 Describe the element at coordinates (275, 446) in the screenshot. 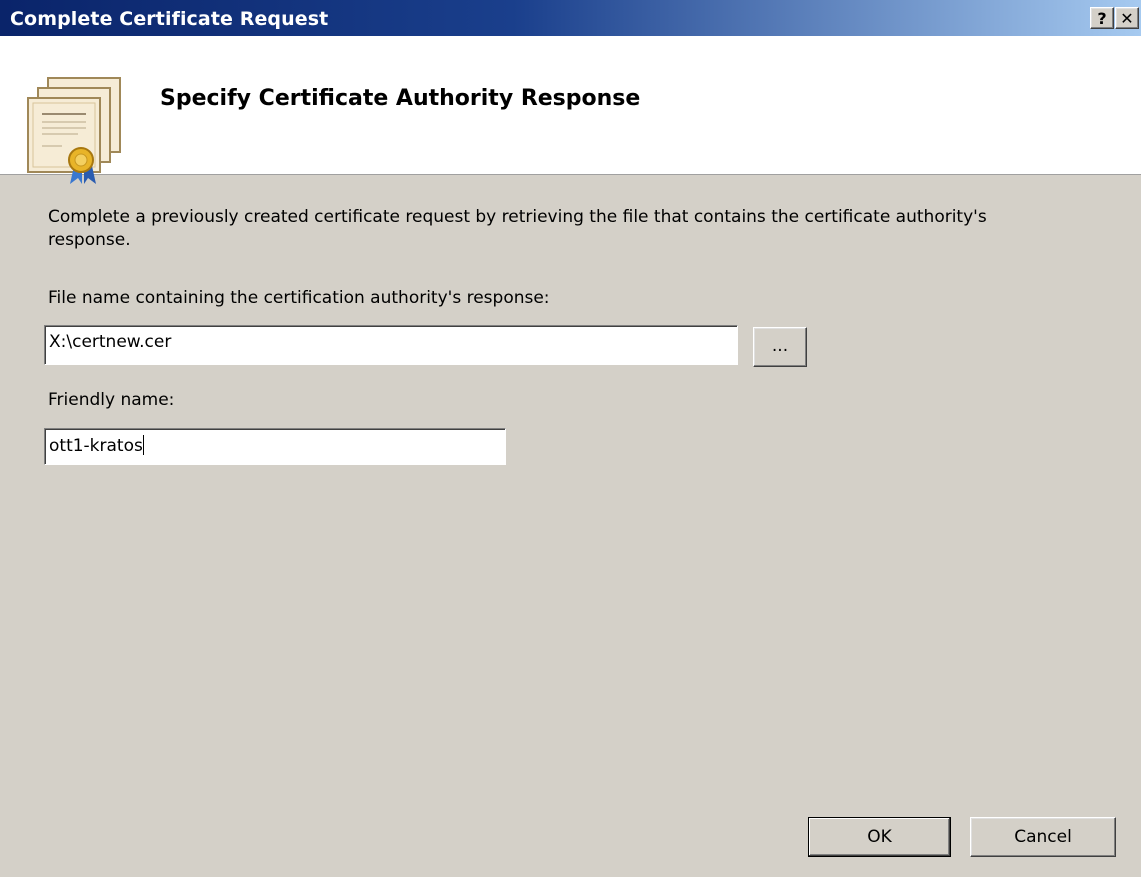

I see `friendly-name-input: ott1-kratos` at that location.